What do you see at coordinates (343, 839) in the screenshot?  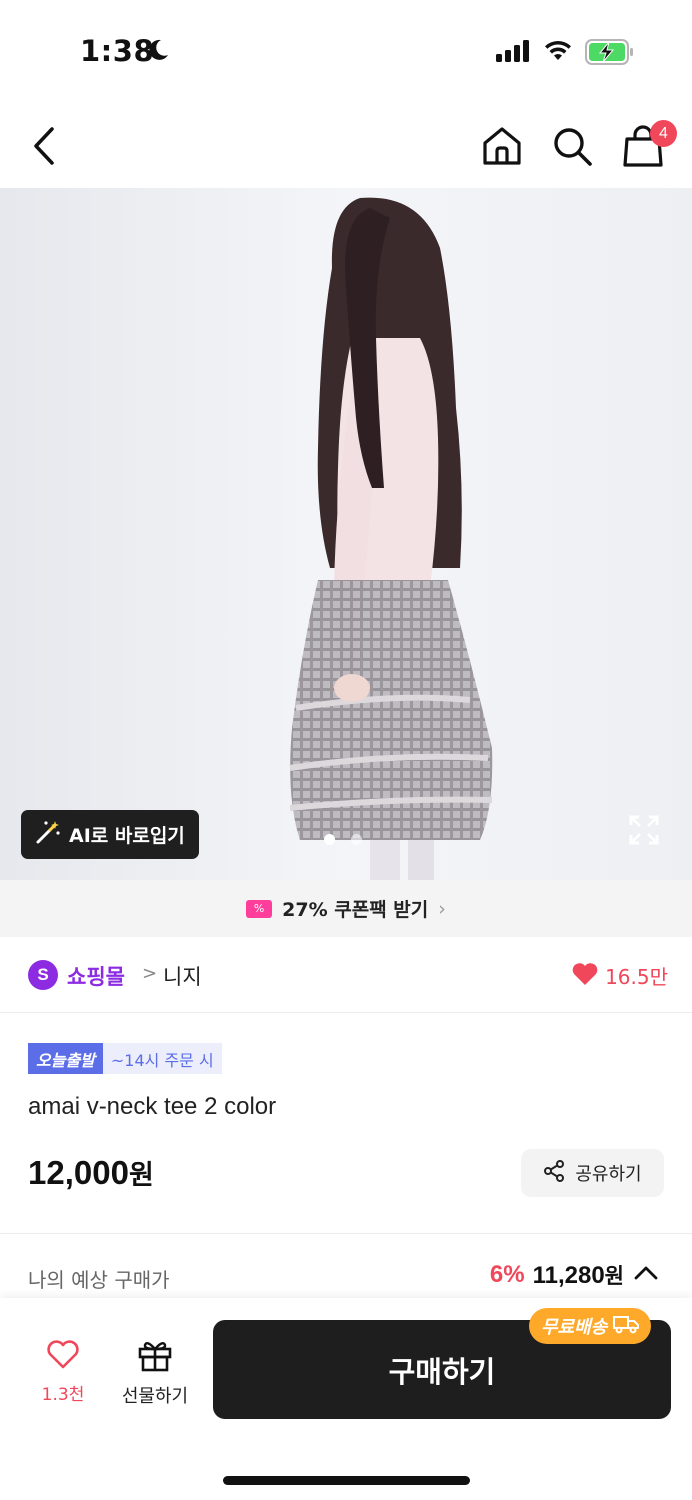 I see `image-pagination` at bounding box center [343, 839].